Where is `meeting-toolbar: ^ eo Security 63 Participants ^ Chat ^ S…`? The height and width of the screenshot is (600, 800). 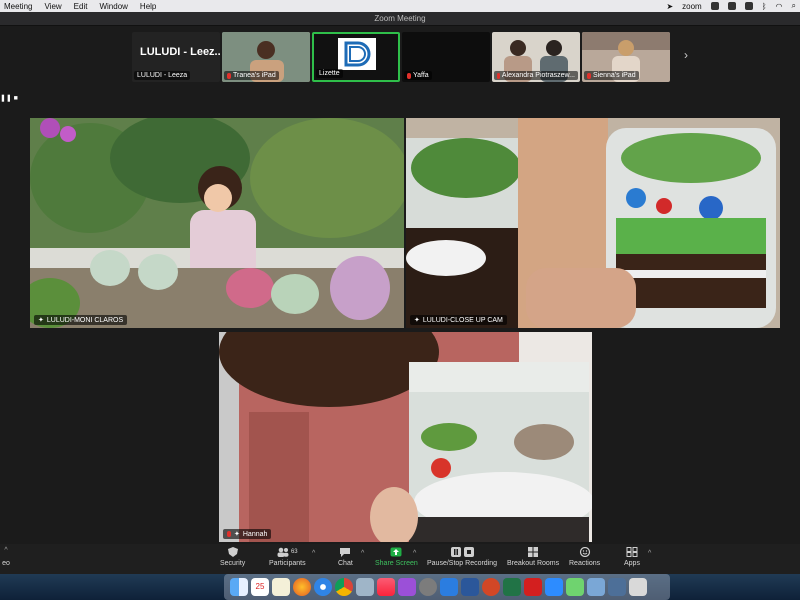
meeting-toolbar: ^ eo Security 63 Participants ^ Chat ^ S… is located at coordinates (400, 559).